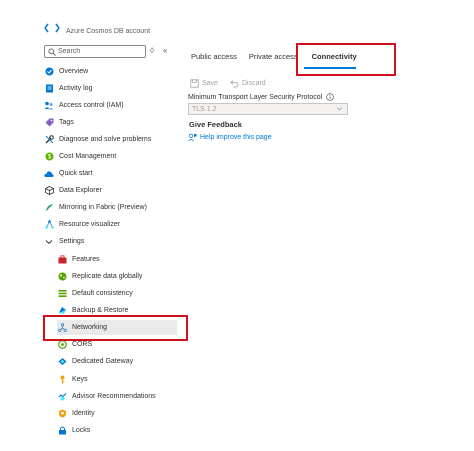  What do you see at coordinates (62, 362) in the screenshot?
I see `gateway-icon` at bounding box center [62, 362].